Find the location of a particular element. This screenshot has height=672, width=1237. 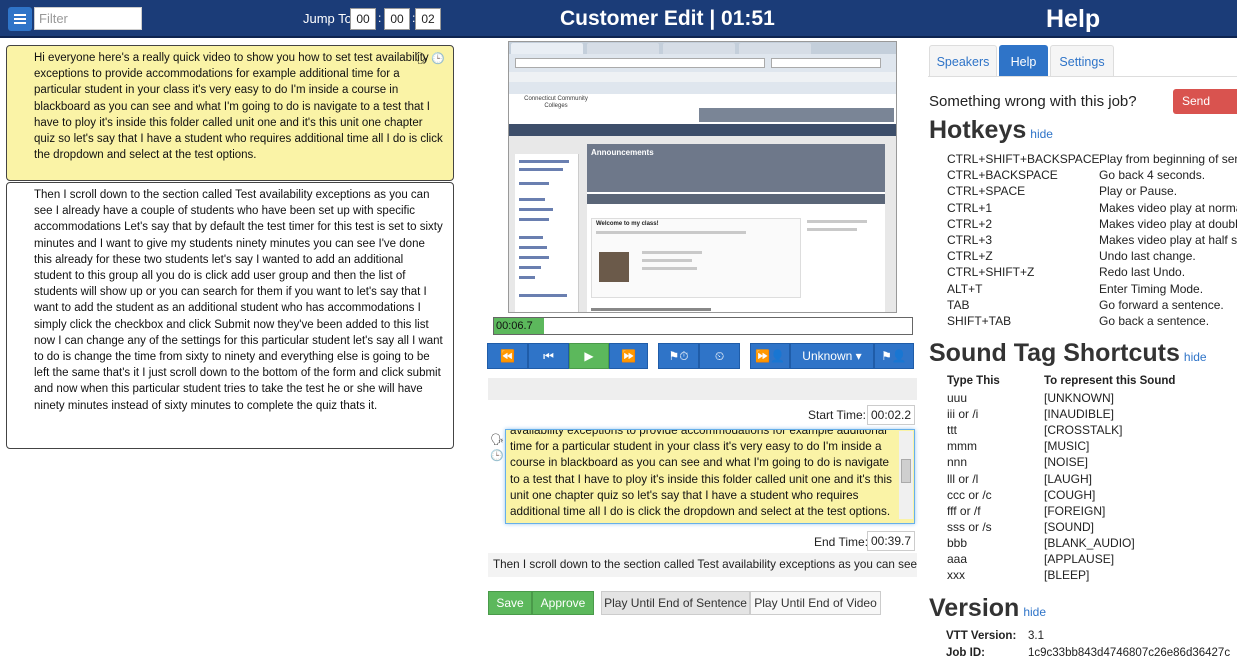

play-until-video-button: Play Until End of Video is located at coordinates (815, 603).